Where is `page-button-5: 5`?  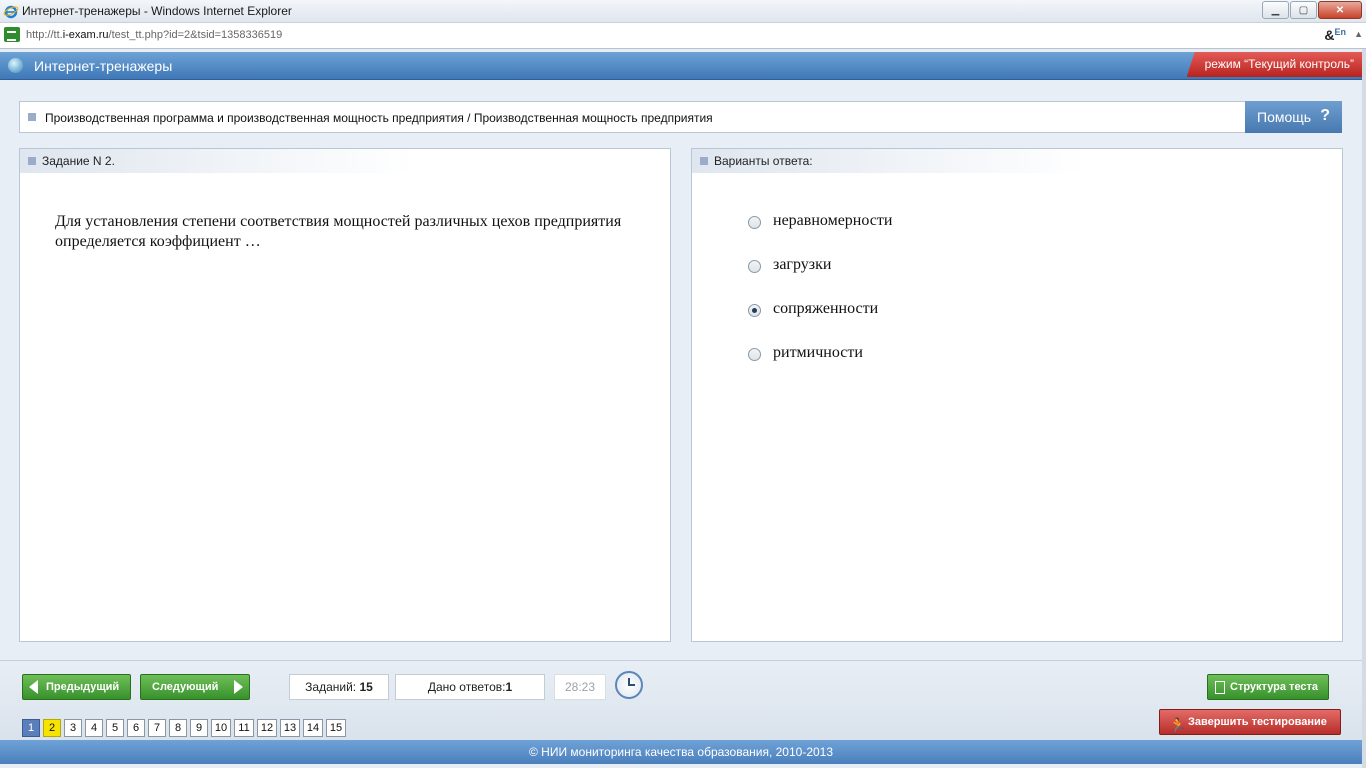
page-button-5: 5 is located at coordinates (115, 728).